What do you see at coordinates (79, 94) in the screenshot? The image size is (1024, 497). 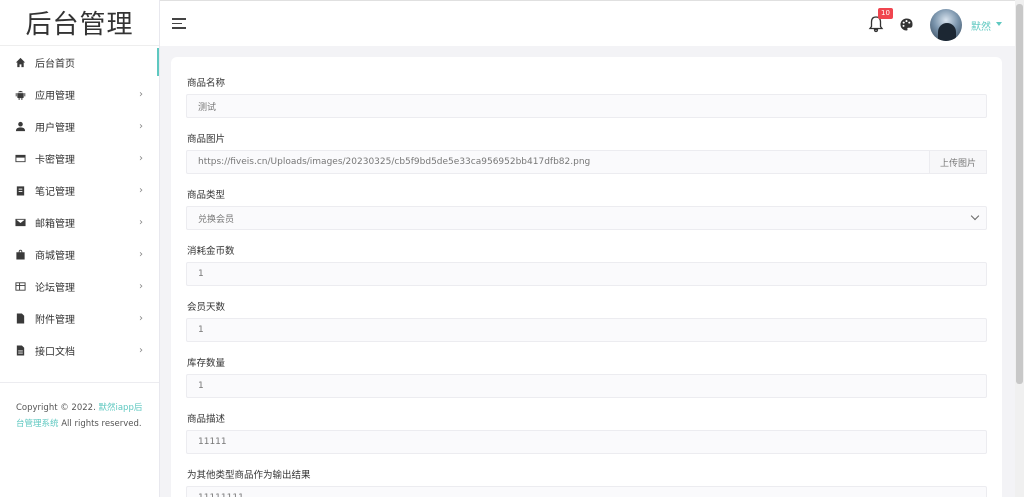 I see `sidebar-item-apps: 应用管理 ›` at bounding box center [79, 94].